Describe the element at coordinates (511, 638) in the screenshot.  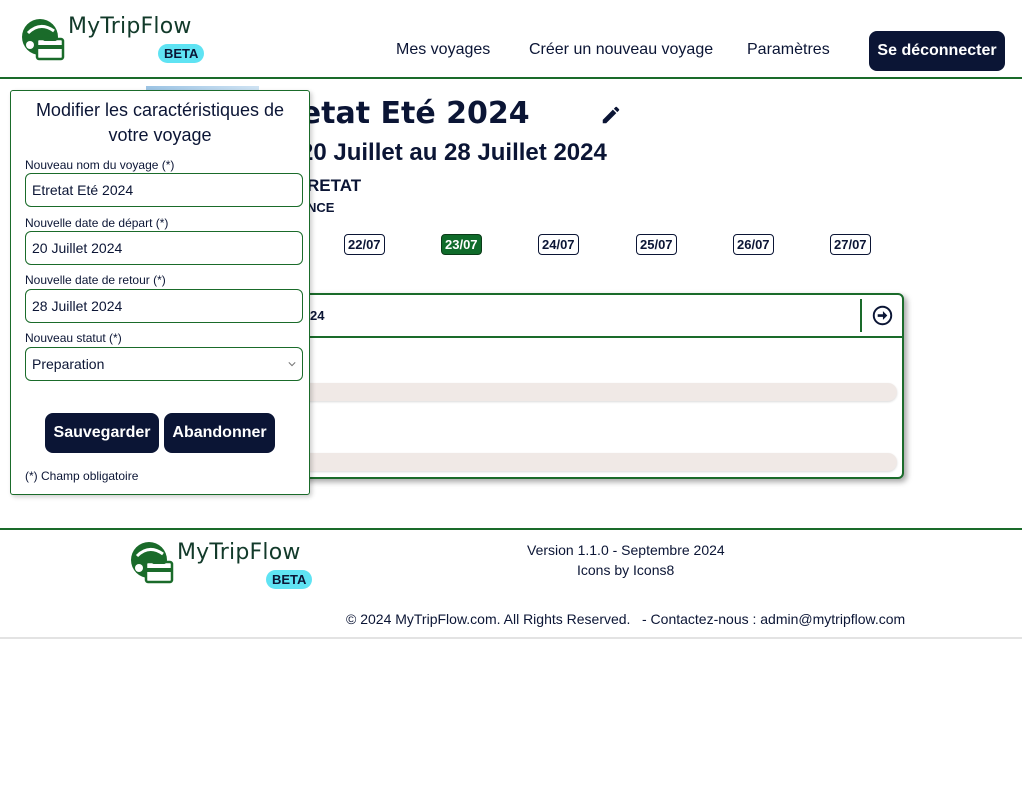
I see `footer-bottom-divider` at that location.